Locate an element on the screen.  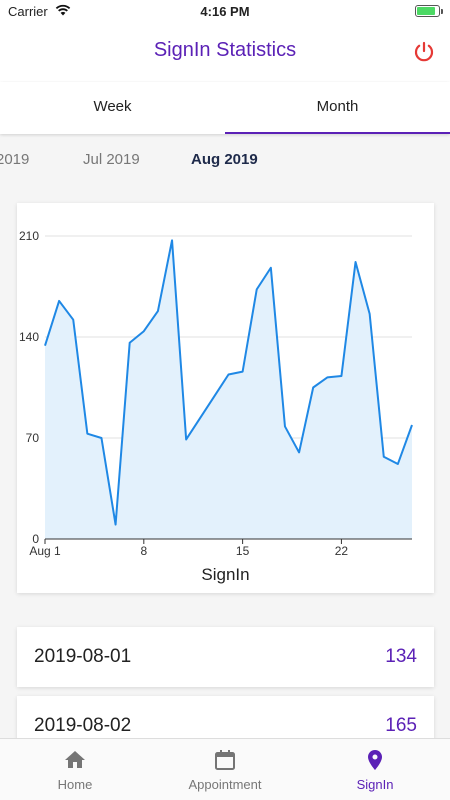
nav-item-appointment: Appointment is located at coordinates (225, 769).